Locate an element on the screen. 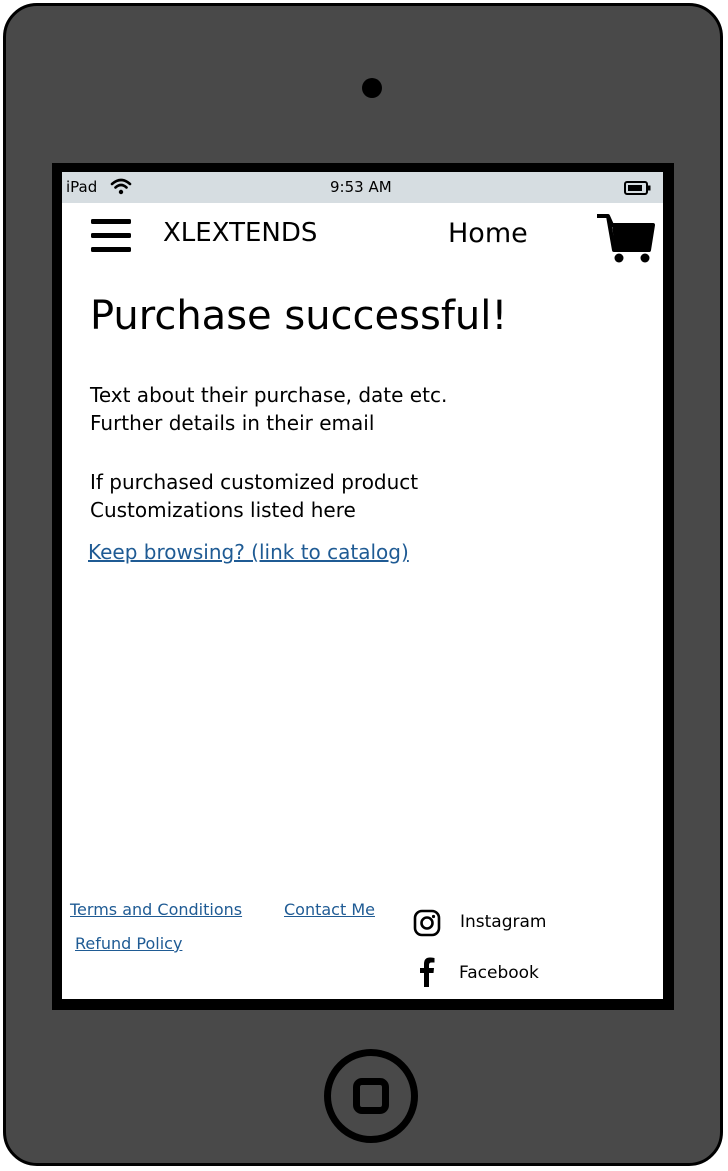 The height and width of the screenshot is (1171, 728). battery-icon is located at coordinates (637, 188).